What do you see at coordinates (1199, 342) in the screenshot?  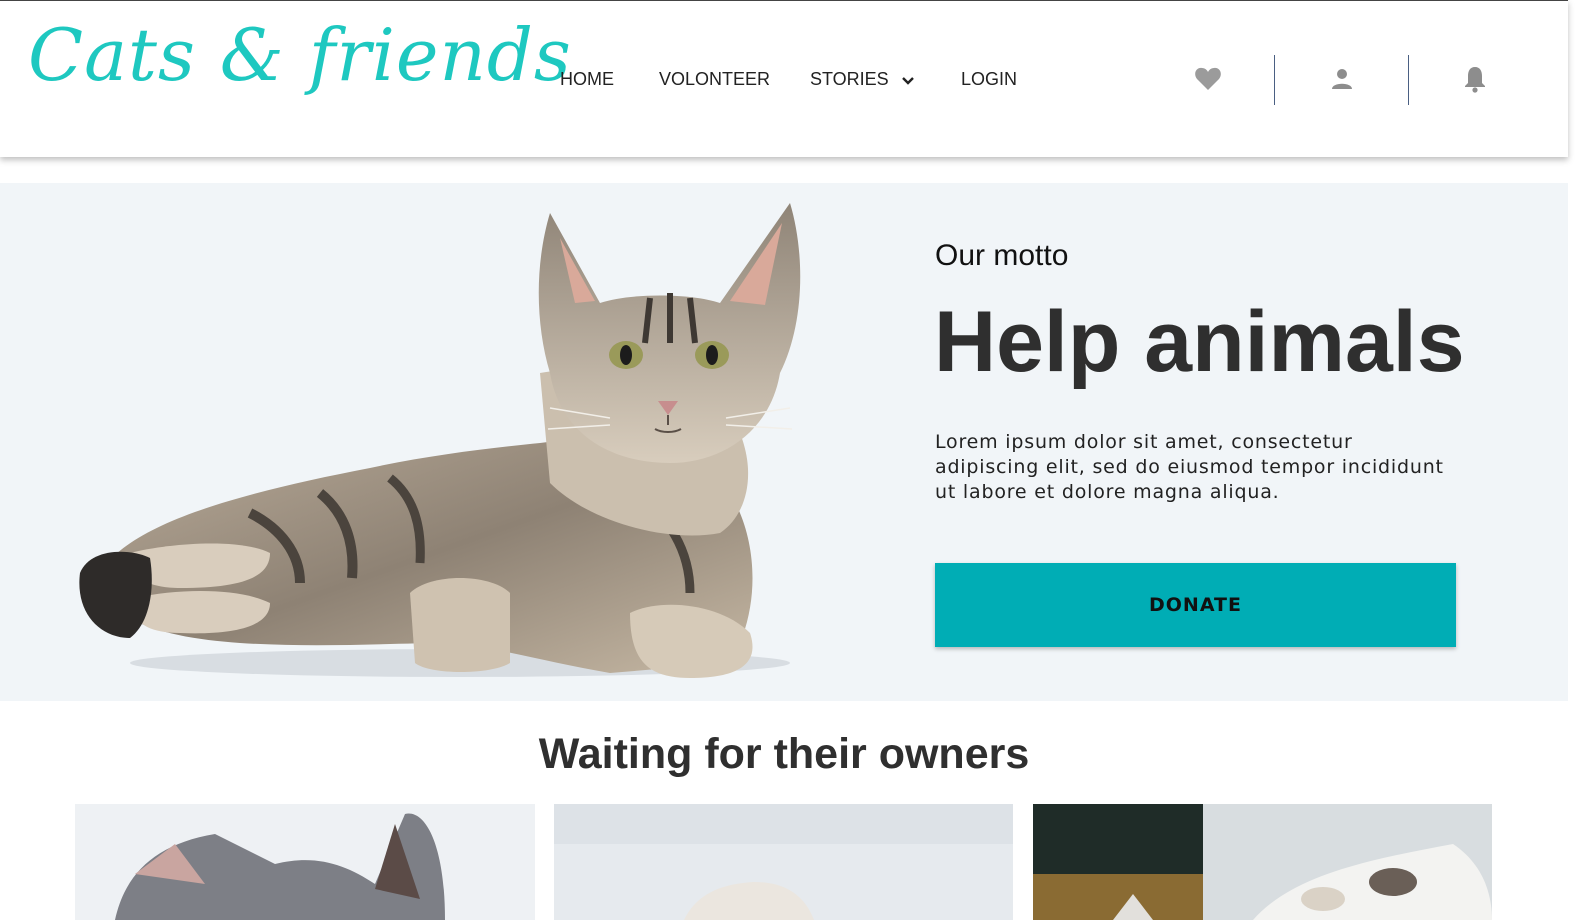 I see `hero-headline: Help animals` at bounding box center [1199, 342].